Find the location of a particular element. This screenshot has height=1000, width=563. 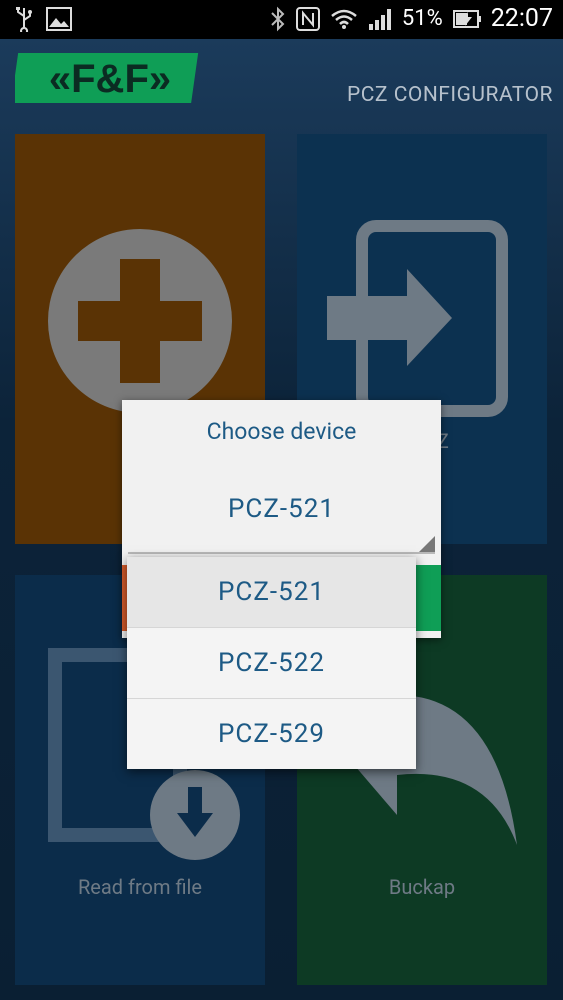

device-dropdown-list: PCZ-521 PCZ-522 PCZ-529 is located at coordinates (271, 663).